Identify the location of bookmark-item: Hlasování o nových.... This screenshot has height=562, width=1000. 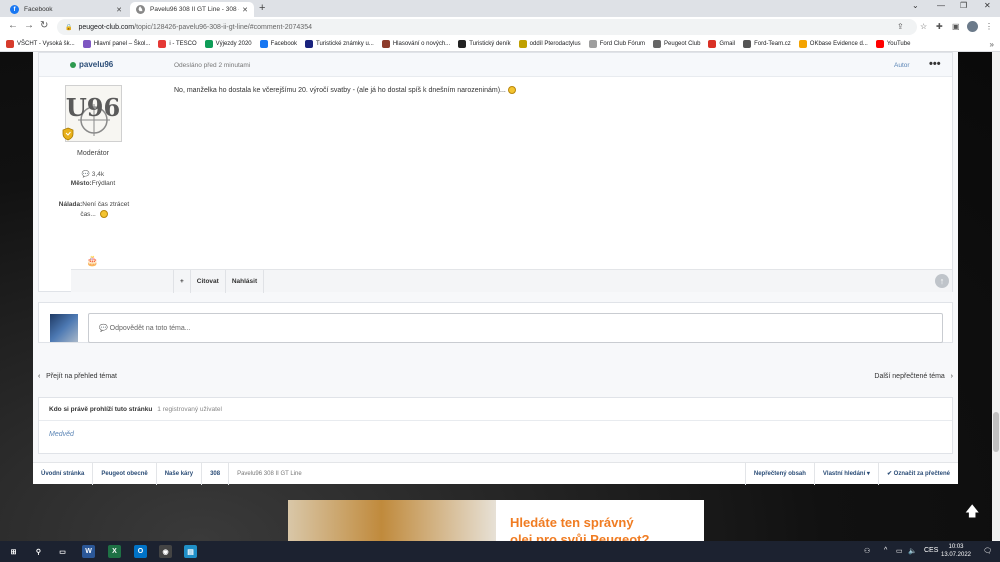
(415, 44).